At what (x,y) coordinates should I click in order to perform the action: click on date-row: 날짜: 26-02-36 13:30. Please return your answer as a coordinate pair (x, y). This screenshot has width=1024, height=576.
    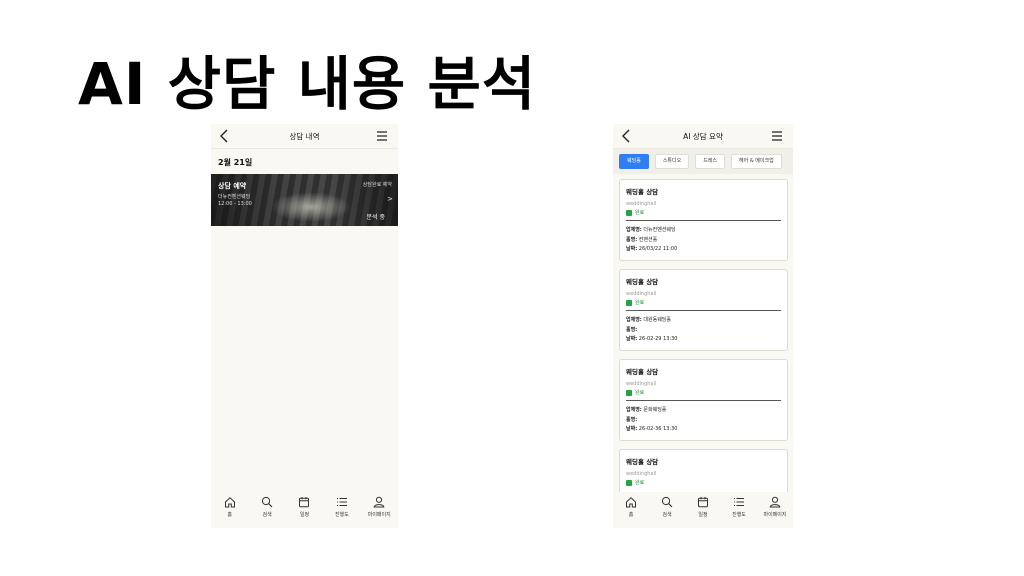
    Looking at the image, I should click on (652, 429).